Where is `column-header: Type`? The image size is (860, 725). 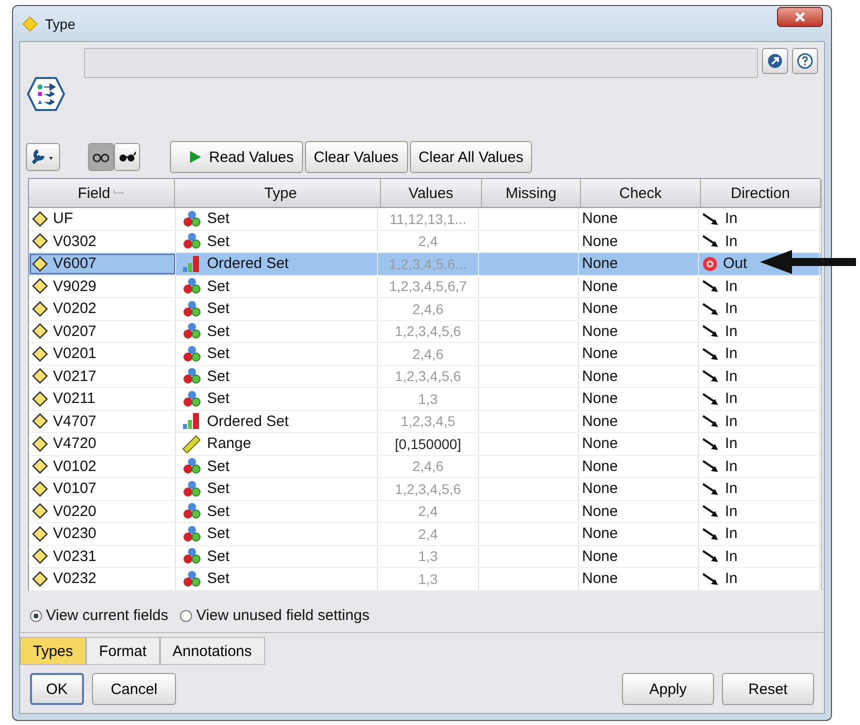
column-header: Type is located at coordinates (278, 193).